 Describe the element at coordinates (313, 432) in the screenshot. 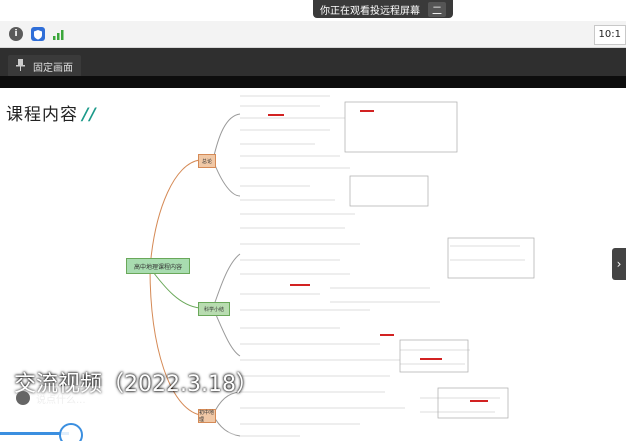

I see `progress-bar` at that location.